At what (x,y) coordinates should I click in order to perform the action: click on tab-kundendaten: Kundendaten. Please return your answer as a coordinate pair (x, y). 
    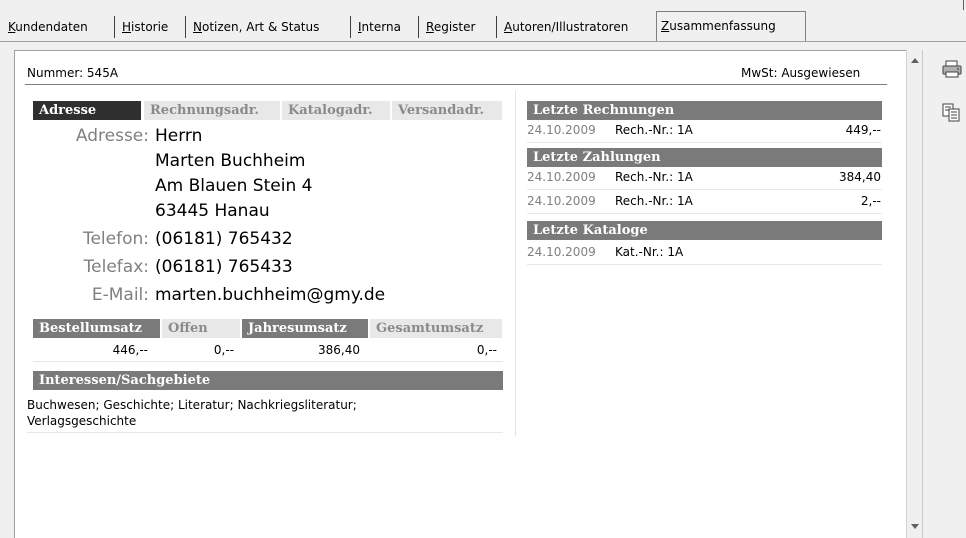
    Looking at the image, I should click on (48, 27).